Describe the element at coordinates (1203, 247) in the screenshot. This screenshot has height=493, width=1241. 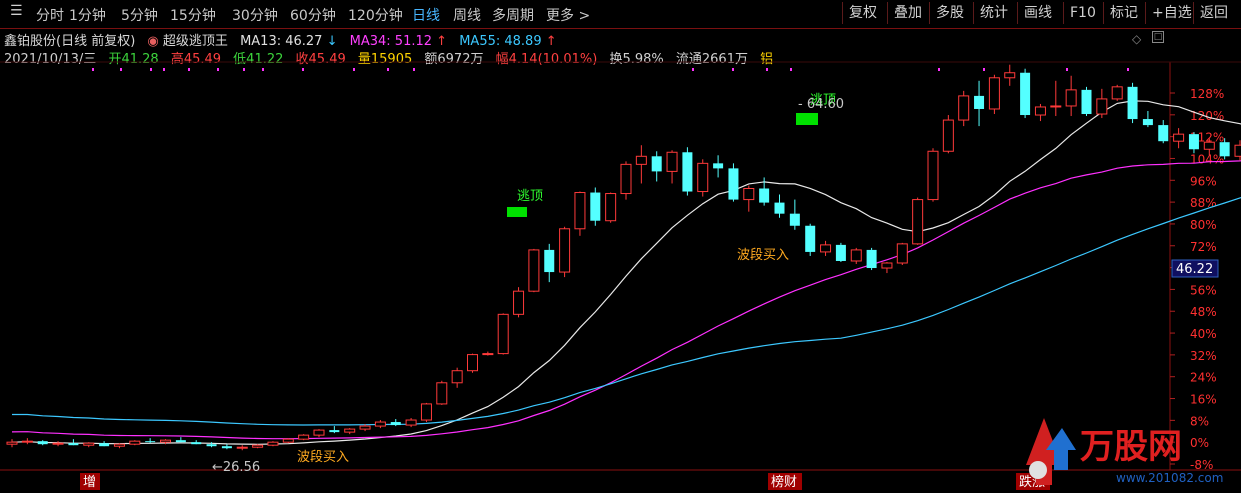
I see `y-axis-label: 72%` at that location.